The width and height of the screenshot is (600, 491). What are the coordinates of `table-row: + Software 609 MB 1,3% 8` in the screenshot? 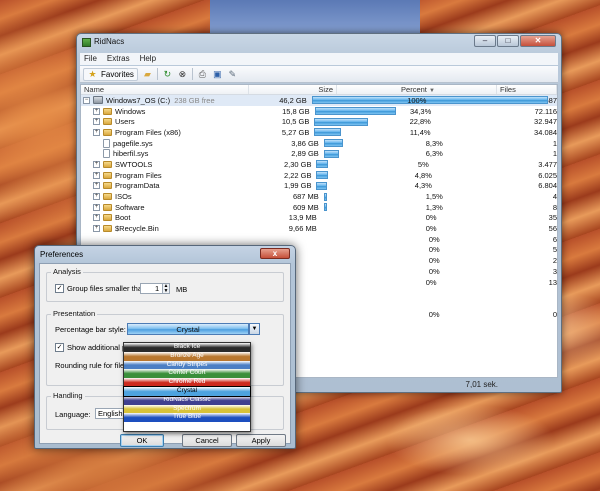 It's located at (319, 207).